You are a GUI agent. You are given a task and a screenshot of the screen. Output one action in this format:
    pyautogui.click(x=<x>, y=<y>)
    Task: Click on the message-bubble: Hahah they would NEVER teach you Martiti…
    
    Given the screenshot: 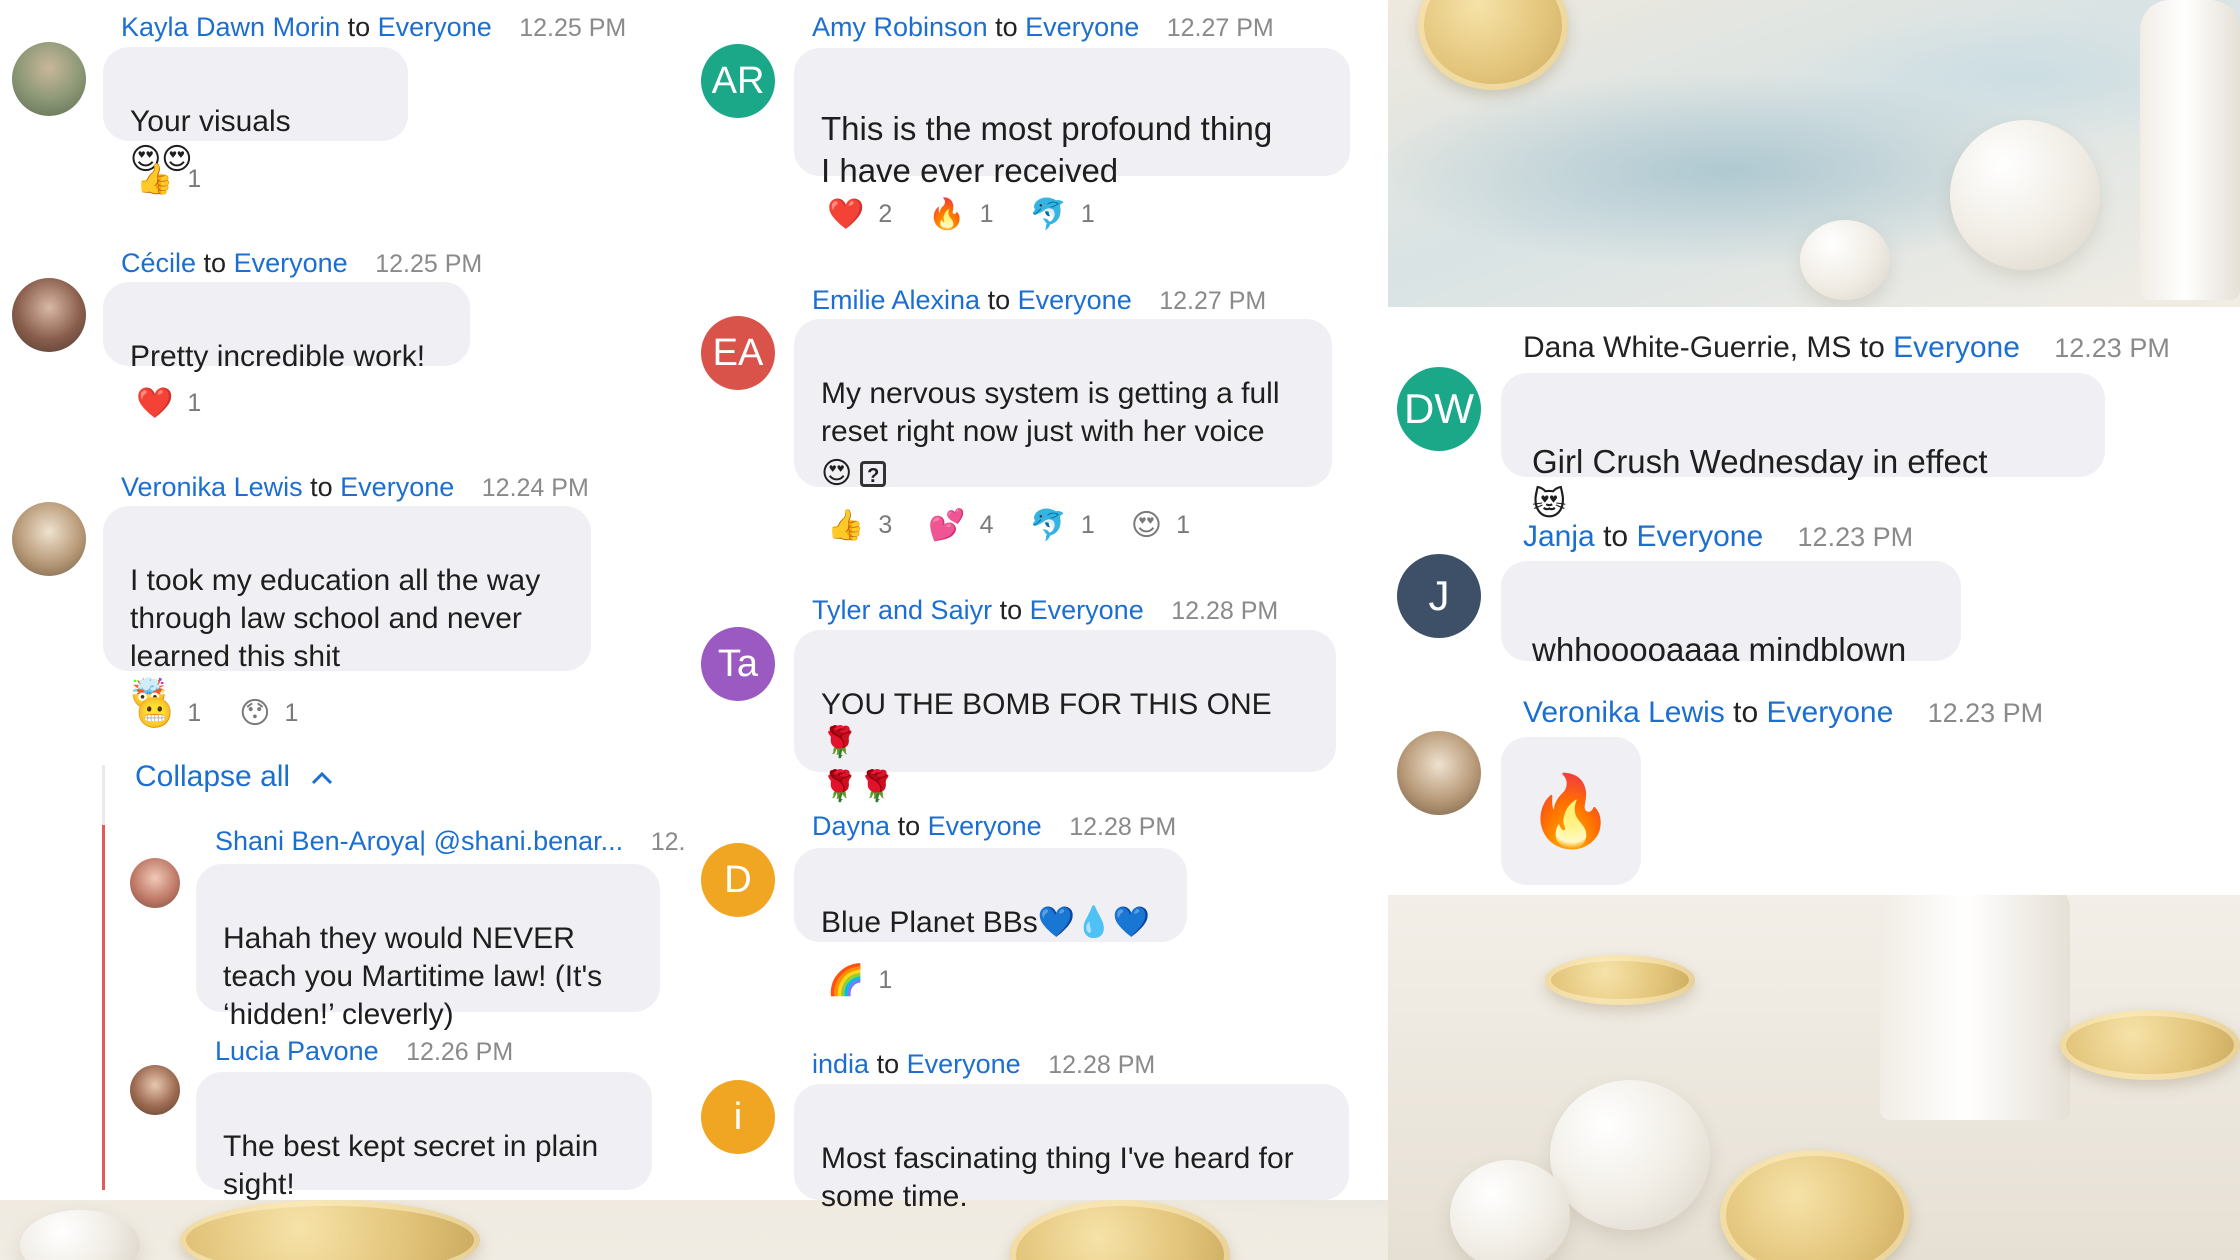 What is the action you would take?
    pyautogui.click(x=428, y=947)
    